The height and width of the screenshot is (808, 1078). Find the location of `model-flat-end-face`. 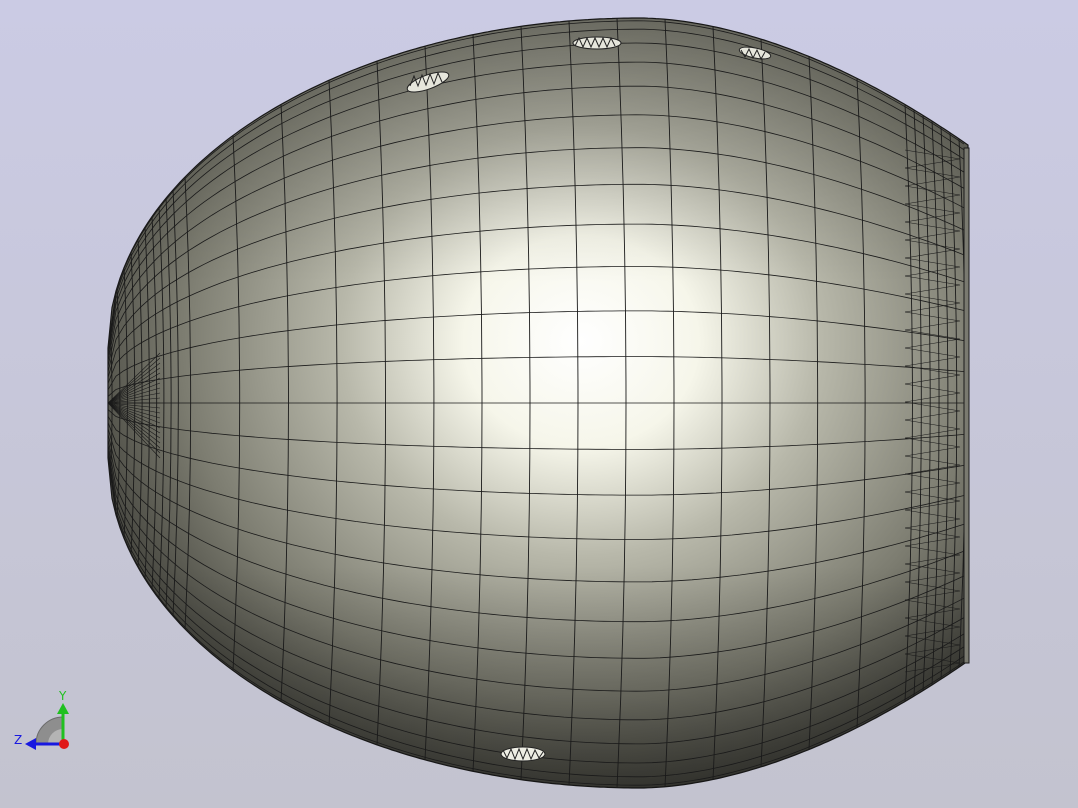

model-flat-end-face is located at coordinates (966, 405).